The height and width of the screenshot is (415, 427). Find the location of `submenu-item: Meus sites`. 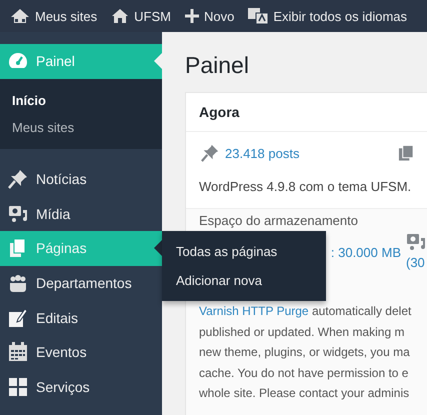

submenu-item: Meus sites is located at coordinates (81, 127).